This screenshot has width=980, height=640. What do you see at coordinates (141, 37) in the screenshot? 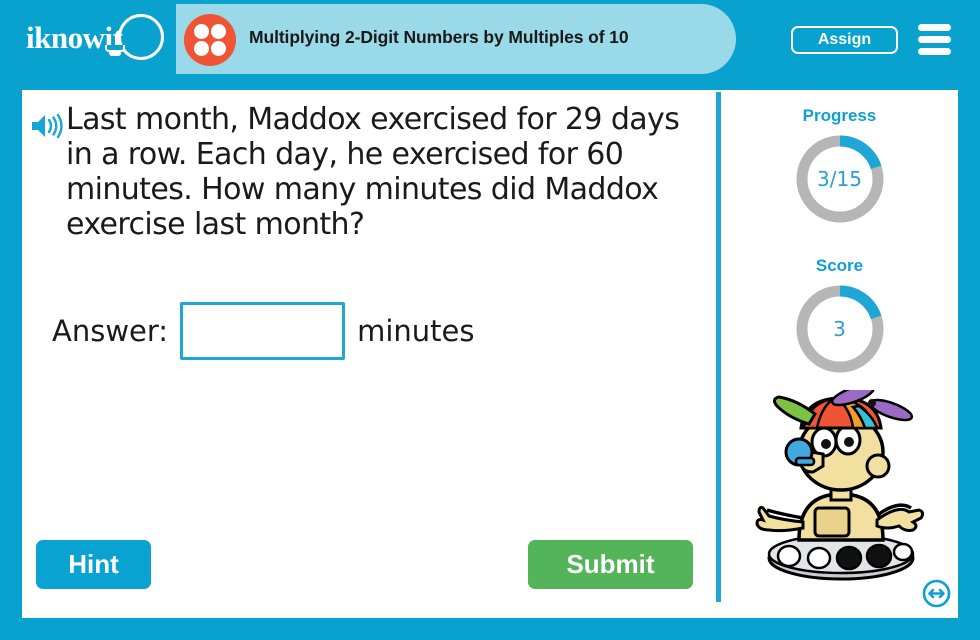
I see `lightbulb-icon` at bounding box center [141, 37].